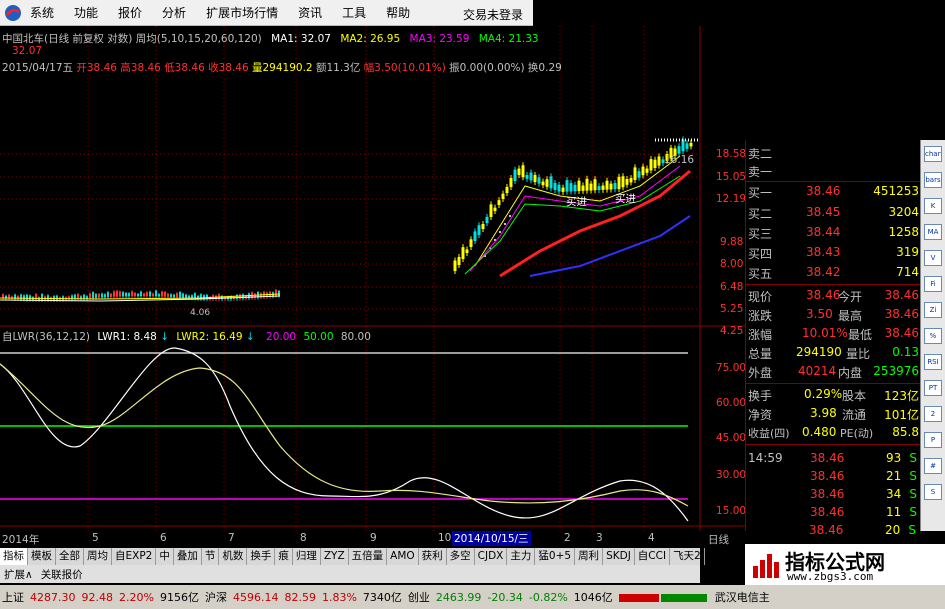 The image size is (945, 609). Describe the element at coordinates (933, 310) in the screenshot. I see `news-icon: Zi` at that location.